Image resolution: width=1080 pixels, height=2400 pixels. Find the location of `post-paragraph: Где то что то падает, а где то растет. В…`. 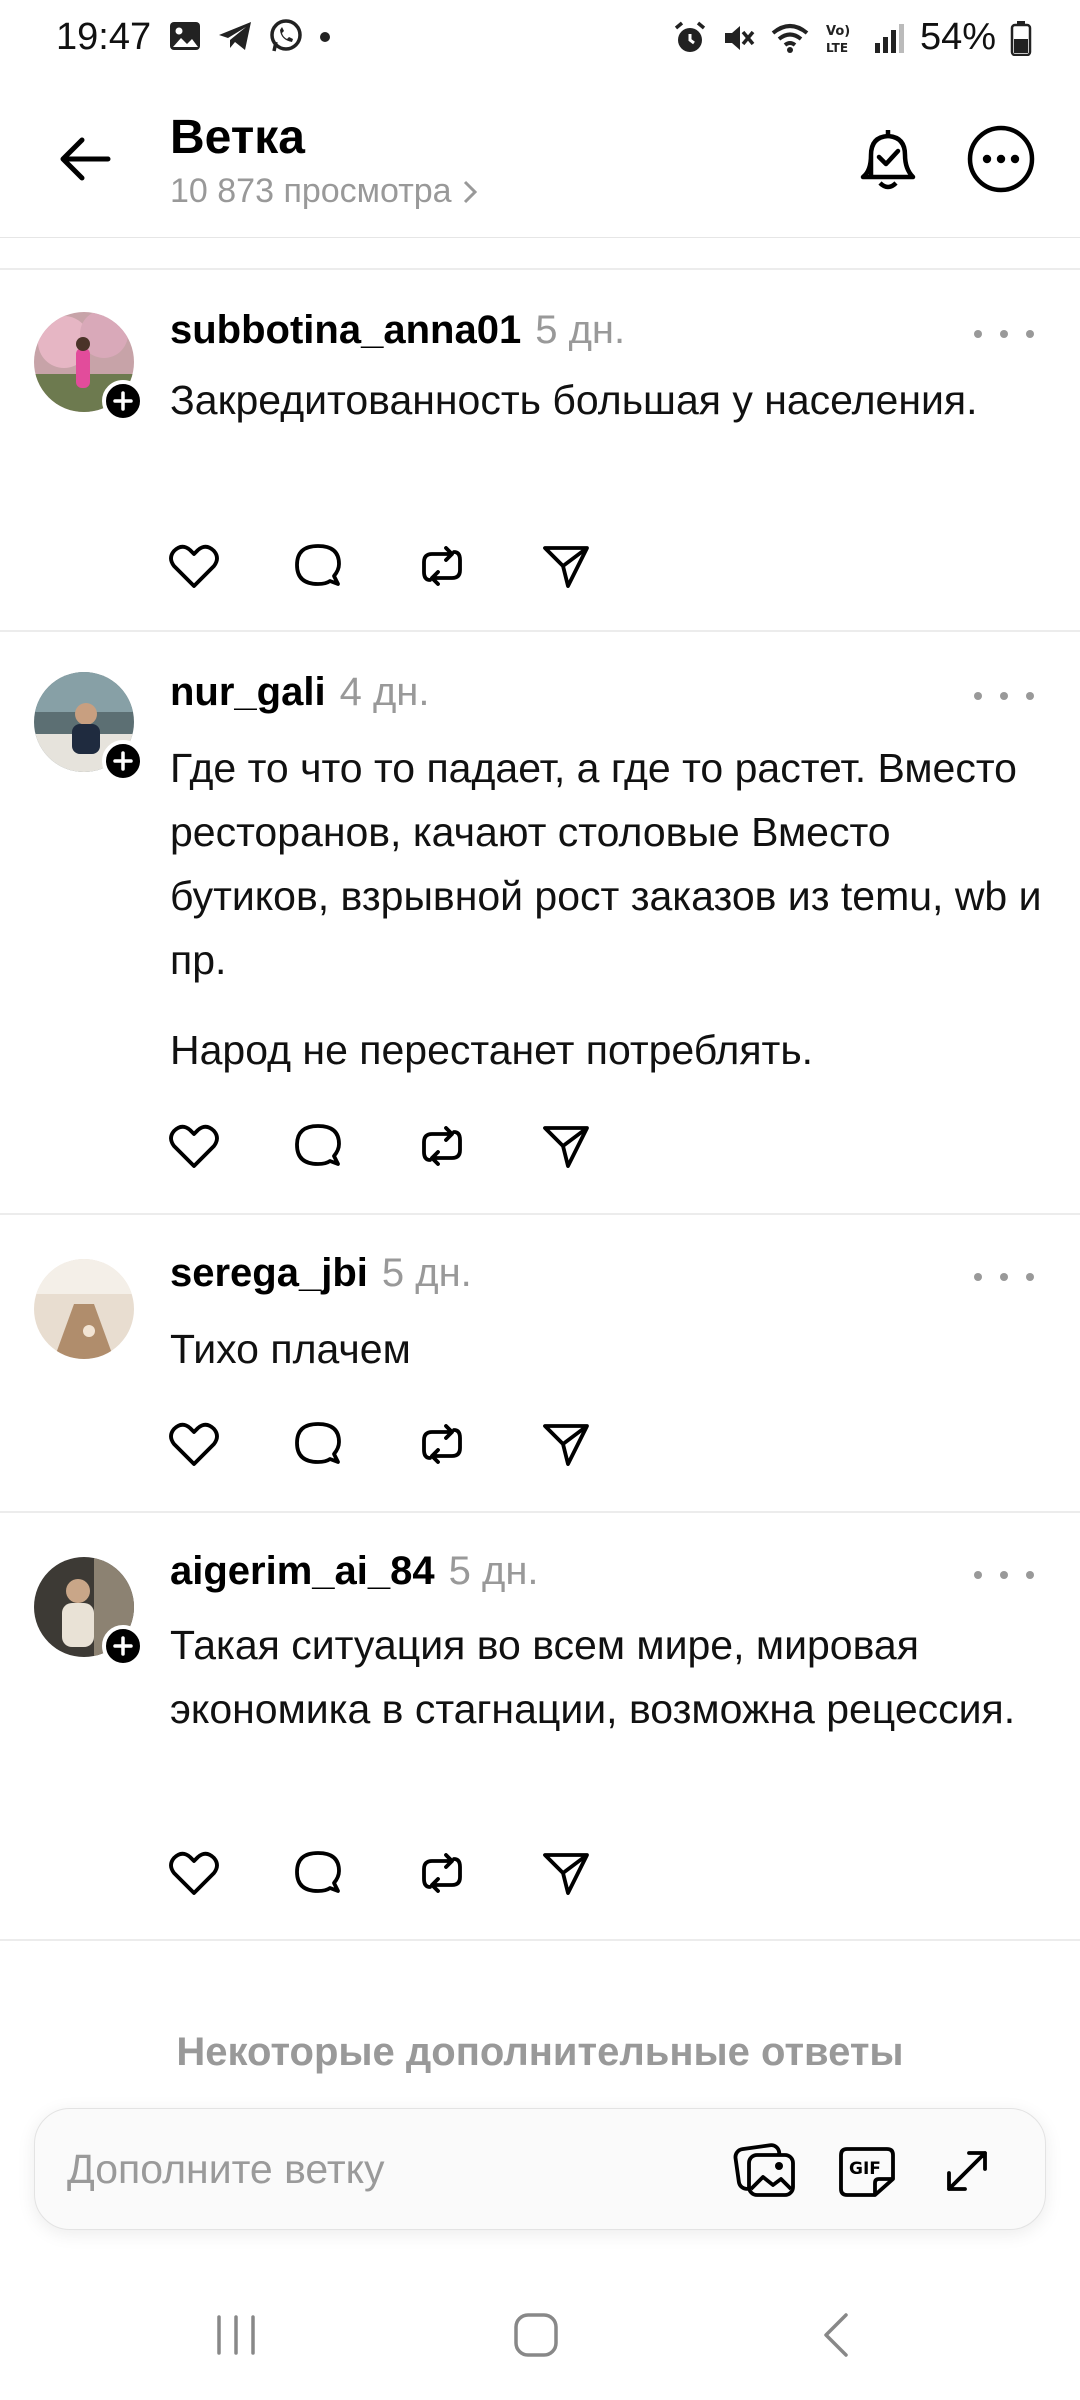

post-paragraph: Где то что то падает, а где то растет. В… is located at coordinates (606, 864).